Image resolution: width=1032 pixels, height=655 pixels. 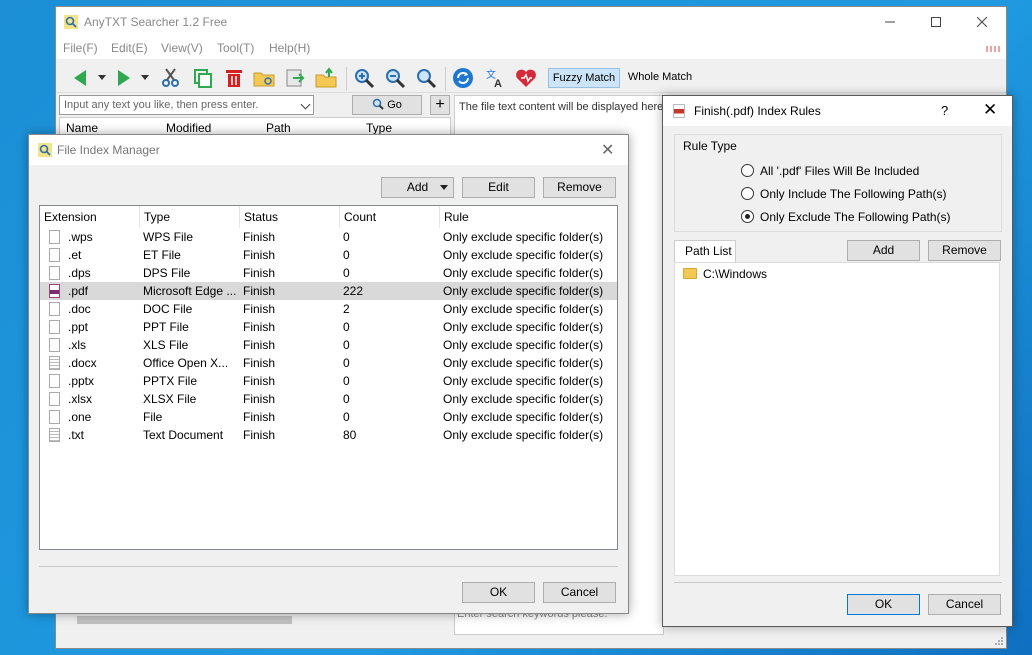 I want to click on resize-grip-icon, so click(x=999, y=641).